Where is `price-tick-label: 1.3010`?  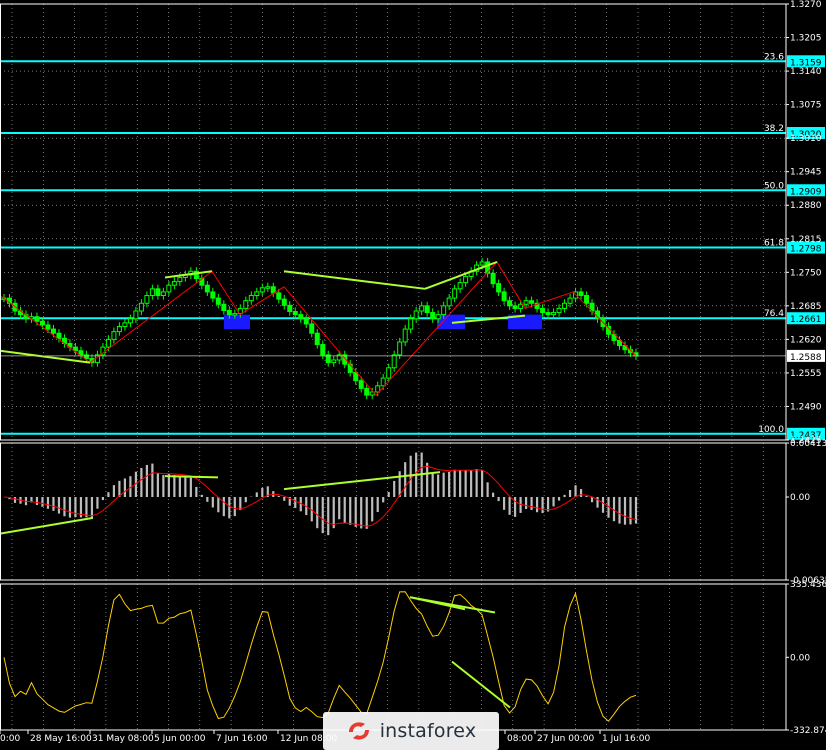 price-tick-label: 1.3010 is located at coordinates (806, 139).